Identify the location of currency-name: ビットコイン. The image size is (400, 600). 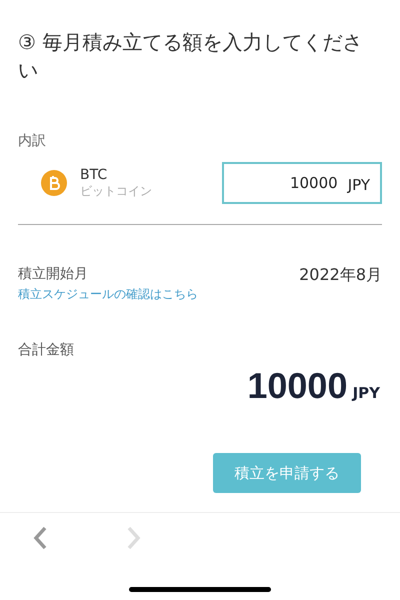
(116, 191).